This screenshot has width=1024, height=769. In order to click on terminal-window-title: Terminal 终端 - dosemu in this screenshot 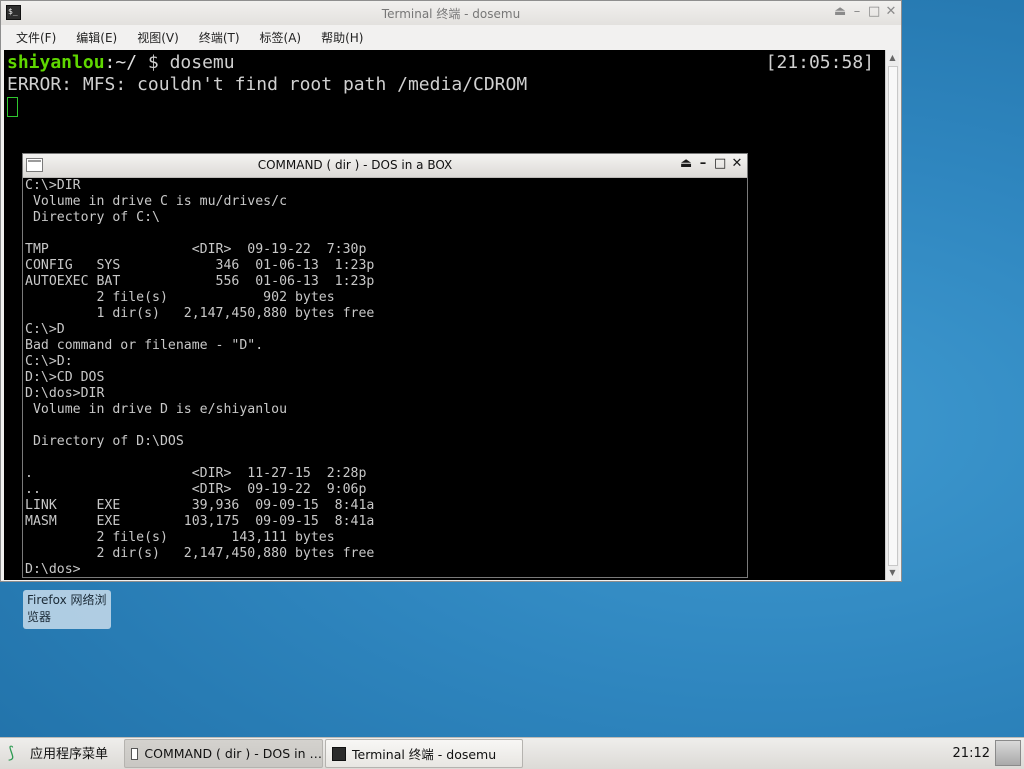, I will do `click(451, 14)`.